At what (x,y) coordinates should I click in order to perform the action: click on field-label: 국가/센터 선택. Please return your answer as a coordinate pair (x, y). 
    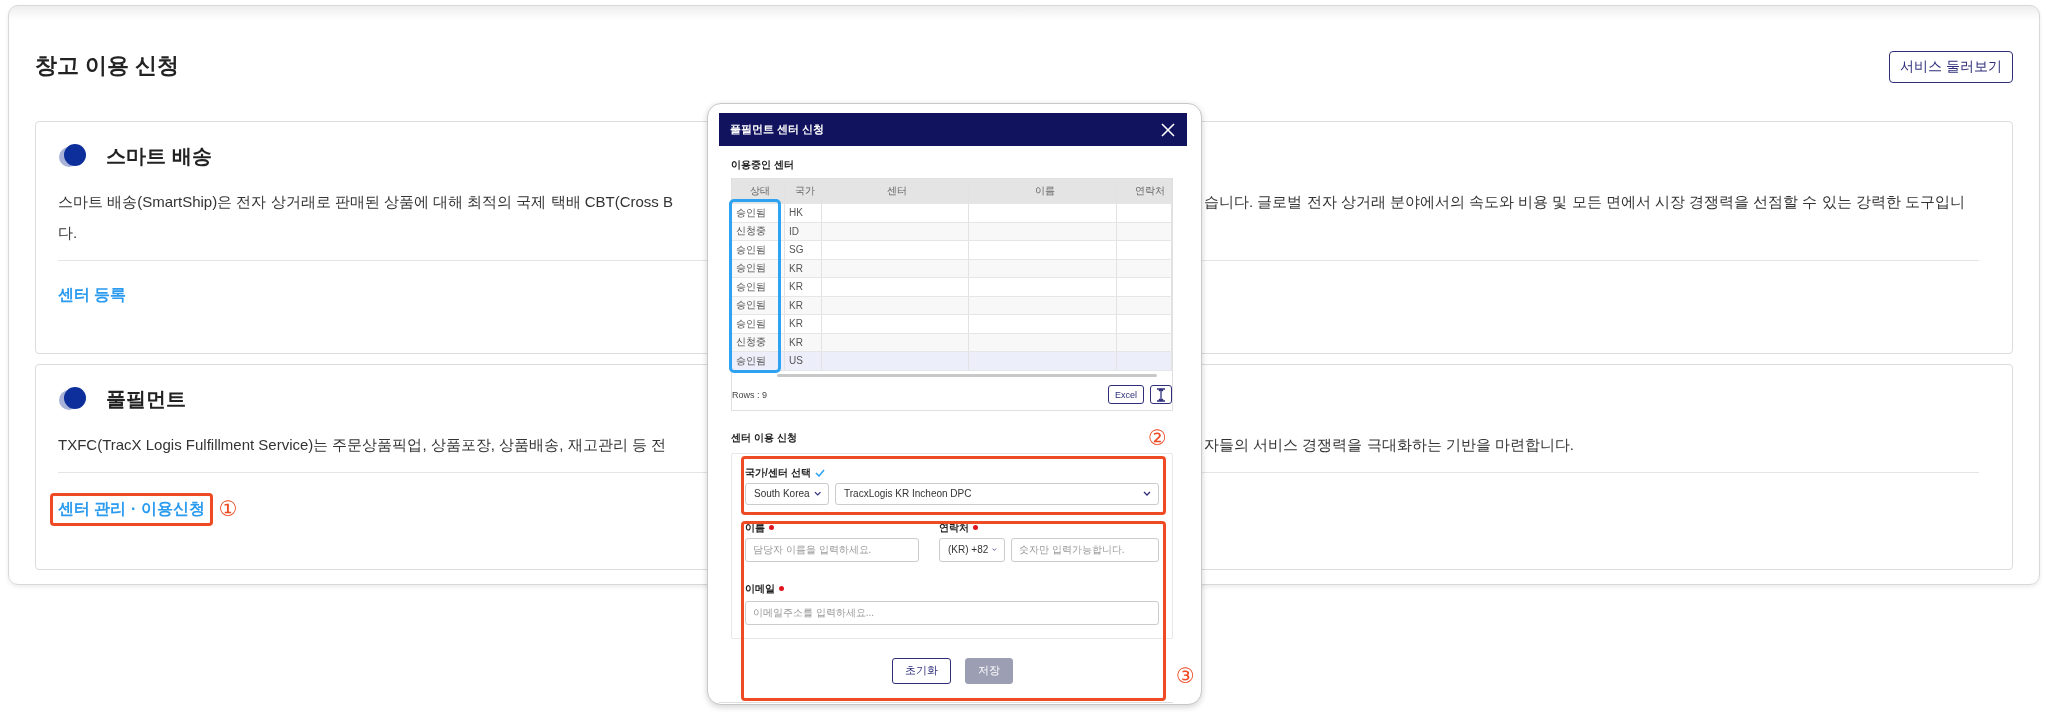
    Looking at the image, I should click on (778, 472).